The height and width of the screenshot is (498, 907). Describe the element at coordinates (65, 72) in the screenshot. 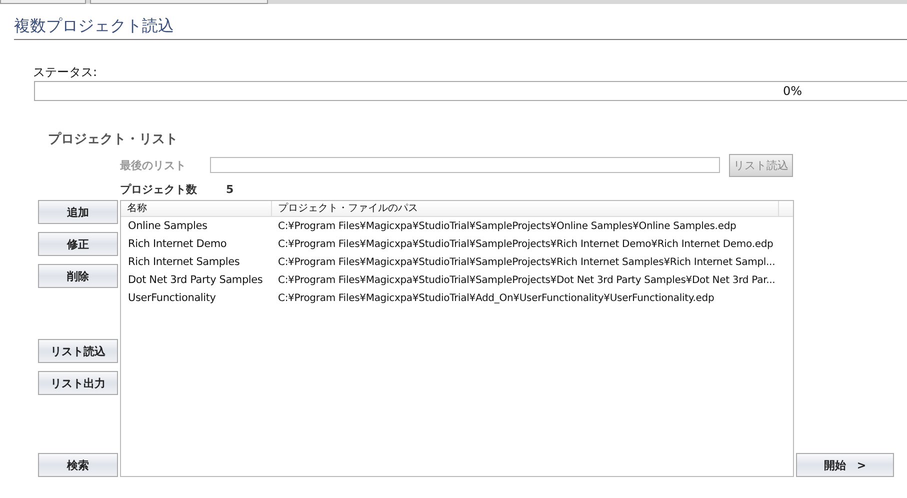

I see `status-label: ステータス:` at that location.